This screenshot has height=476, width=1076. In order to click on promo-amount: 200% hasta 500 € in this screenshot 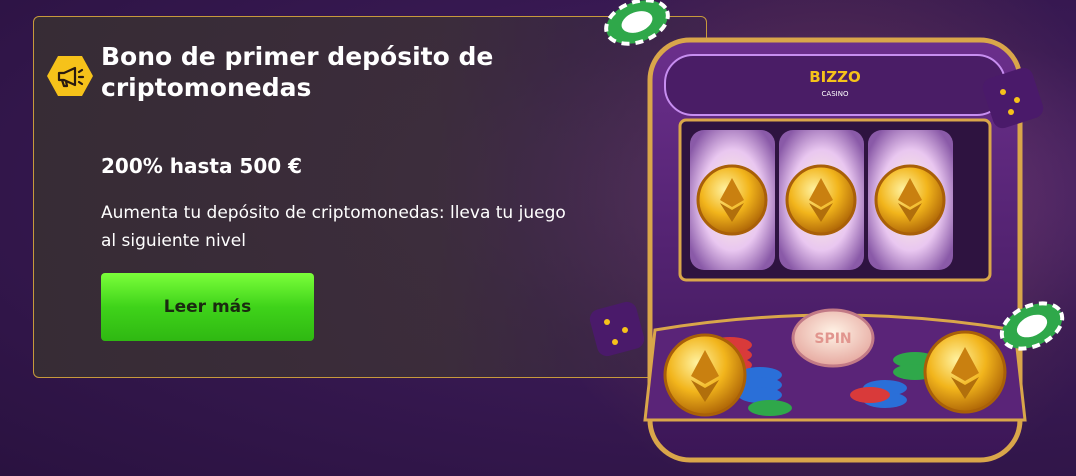, I will do `click(202, 166)`.